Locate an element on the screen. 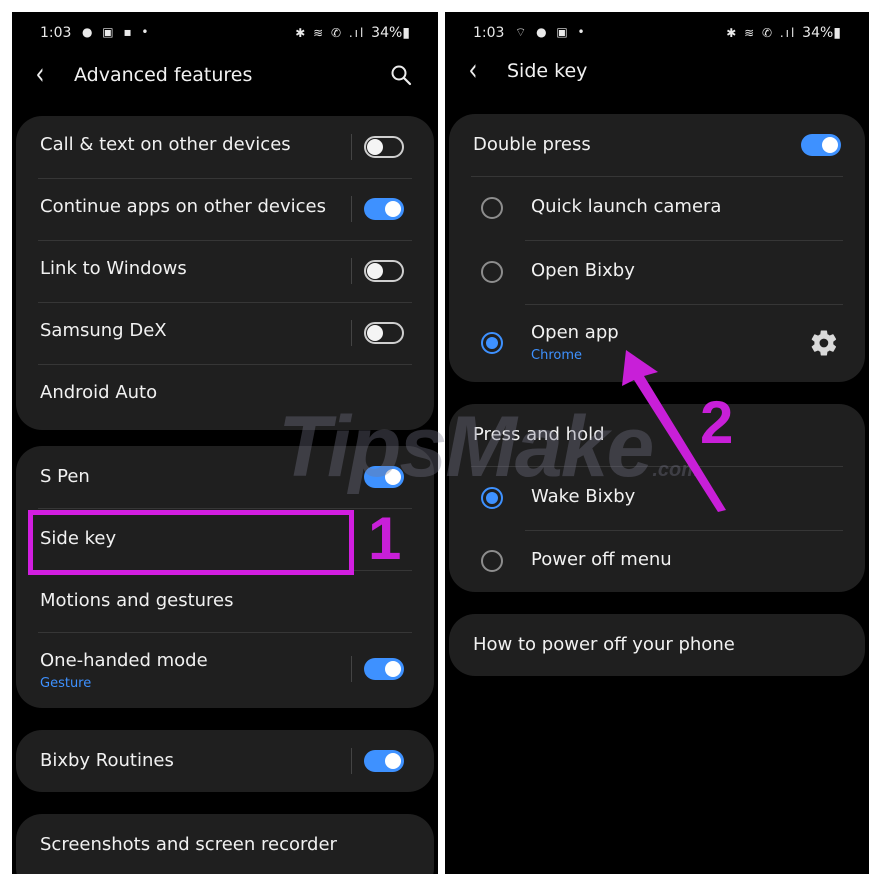 Image resolution: width=869 pixels, height=874 pixels. help-link-power-off: How to power off your phone is located at coordinates (657, 645).